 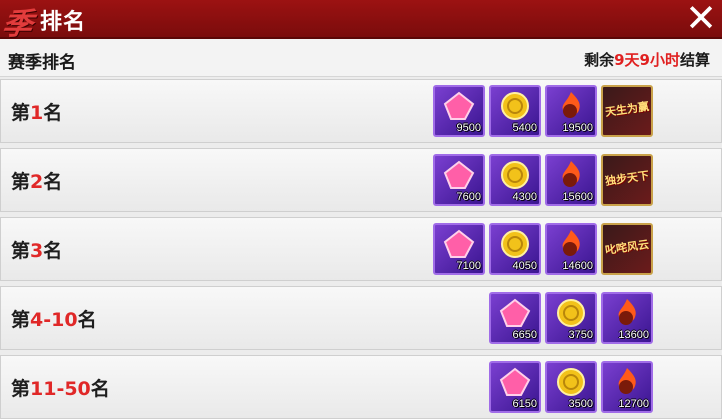 I want to click on reward-count: 9500, so click(x=468, y=128).